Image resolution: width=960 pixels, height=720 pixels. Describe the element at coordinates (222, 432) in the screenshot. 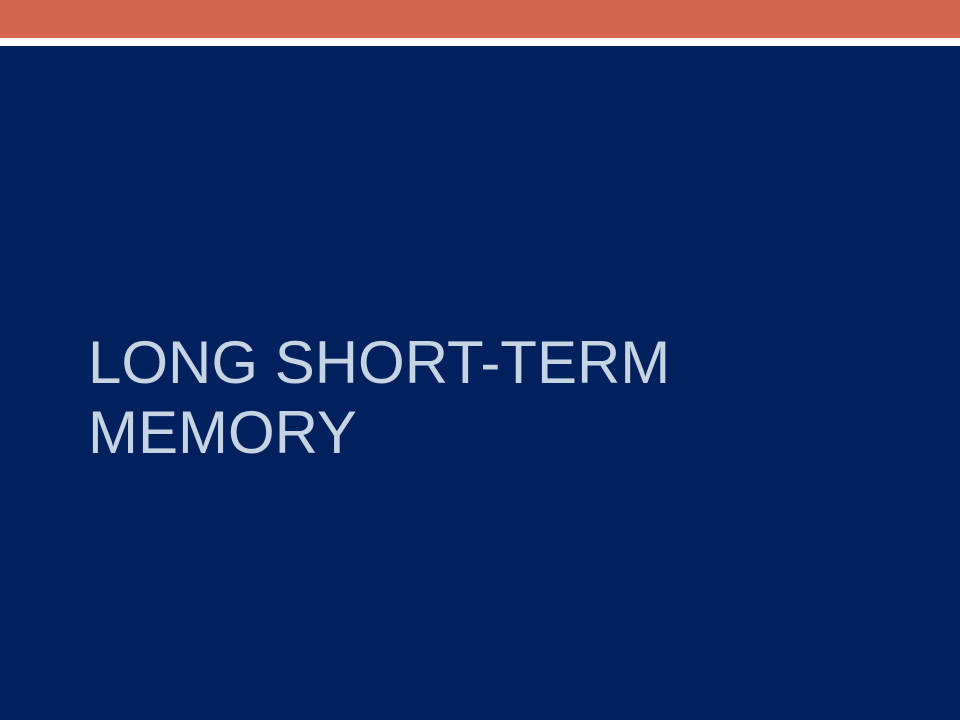

I see `slide-title-line-2: MEMORY` at that location.